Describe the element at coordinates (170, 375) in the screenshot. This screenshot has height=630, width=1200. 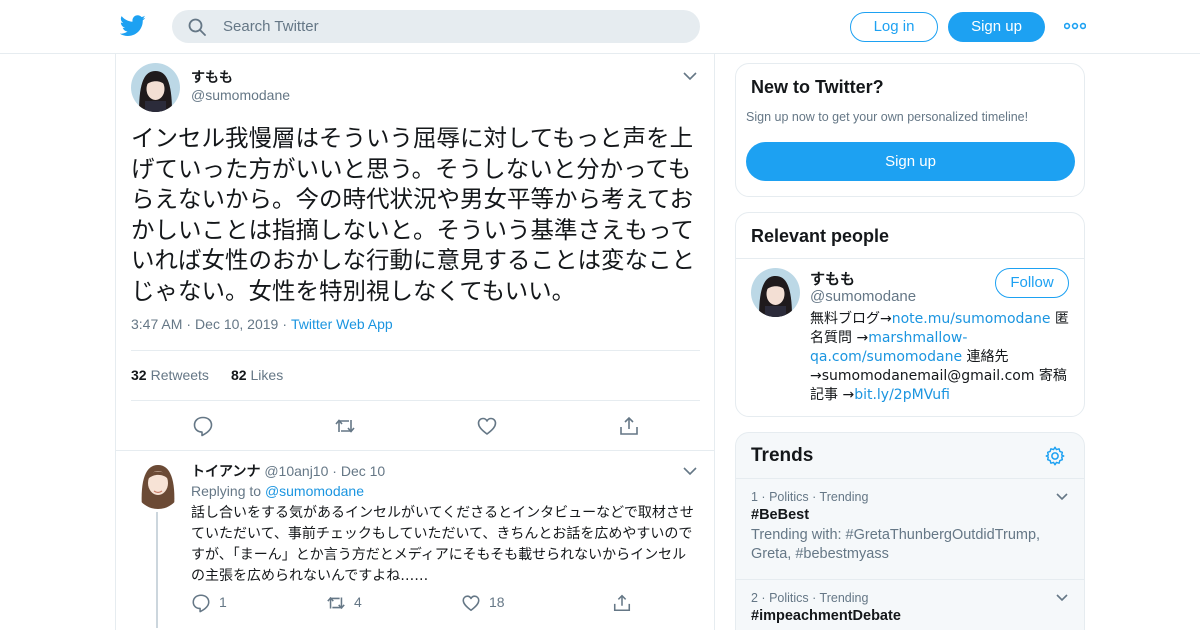
I see `retweets-stat: 32 Retweets` at that location.